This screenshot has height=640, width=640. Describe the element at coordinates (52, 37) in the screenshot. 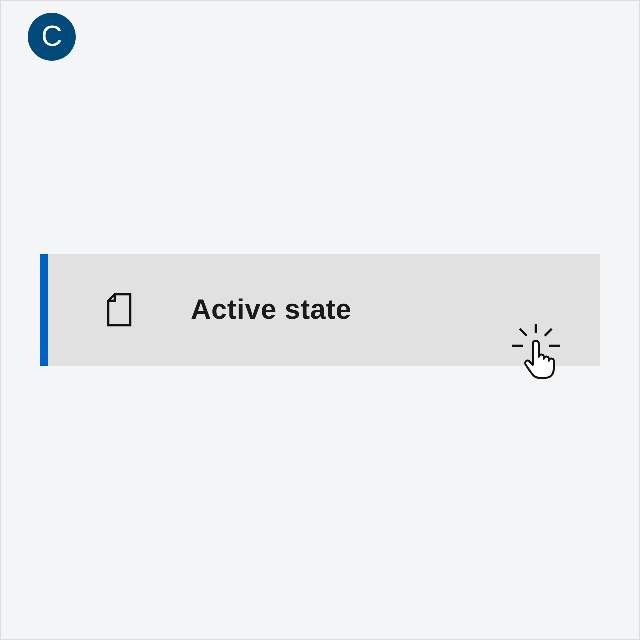

I see `avatar-badge: C` at that location.